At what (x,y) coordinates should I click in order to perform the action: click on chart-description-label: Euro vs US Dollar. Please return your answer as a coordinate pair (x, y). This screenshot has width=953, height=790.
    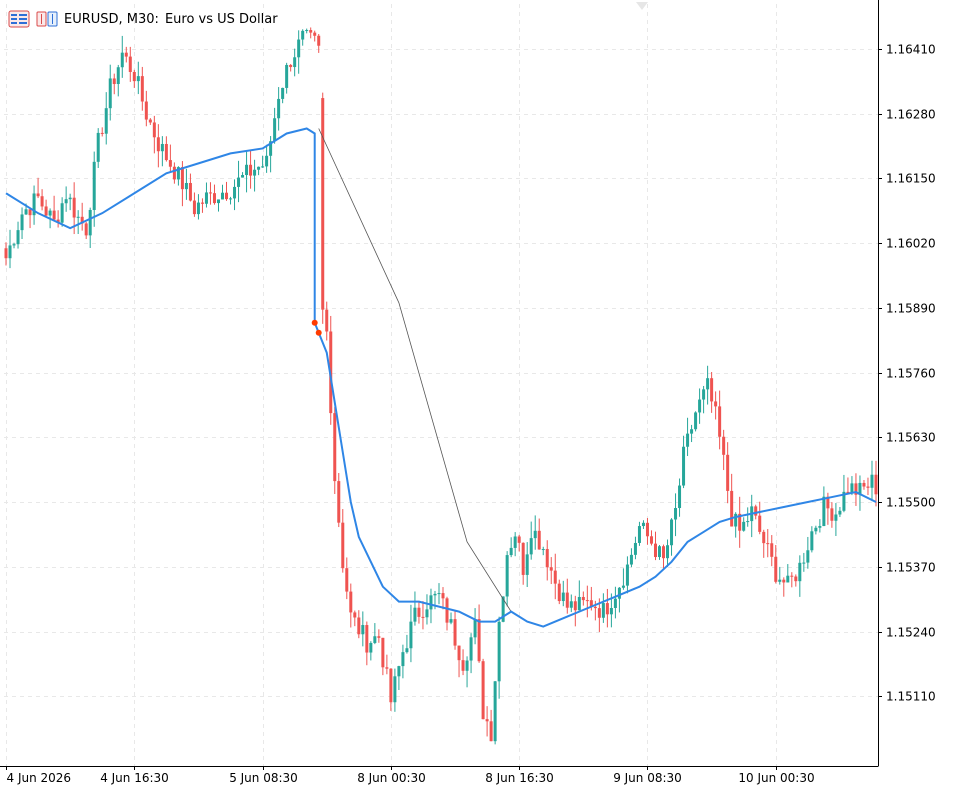
    Looking at the image, I should click on (221, 19).